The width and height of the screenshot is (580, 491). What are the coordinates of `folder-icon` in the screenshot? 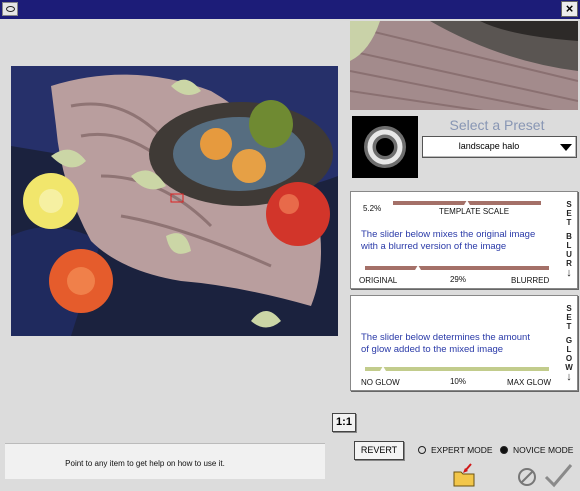 It's located at (464, 475).